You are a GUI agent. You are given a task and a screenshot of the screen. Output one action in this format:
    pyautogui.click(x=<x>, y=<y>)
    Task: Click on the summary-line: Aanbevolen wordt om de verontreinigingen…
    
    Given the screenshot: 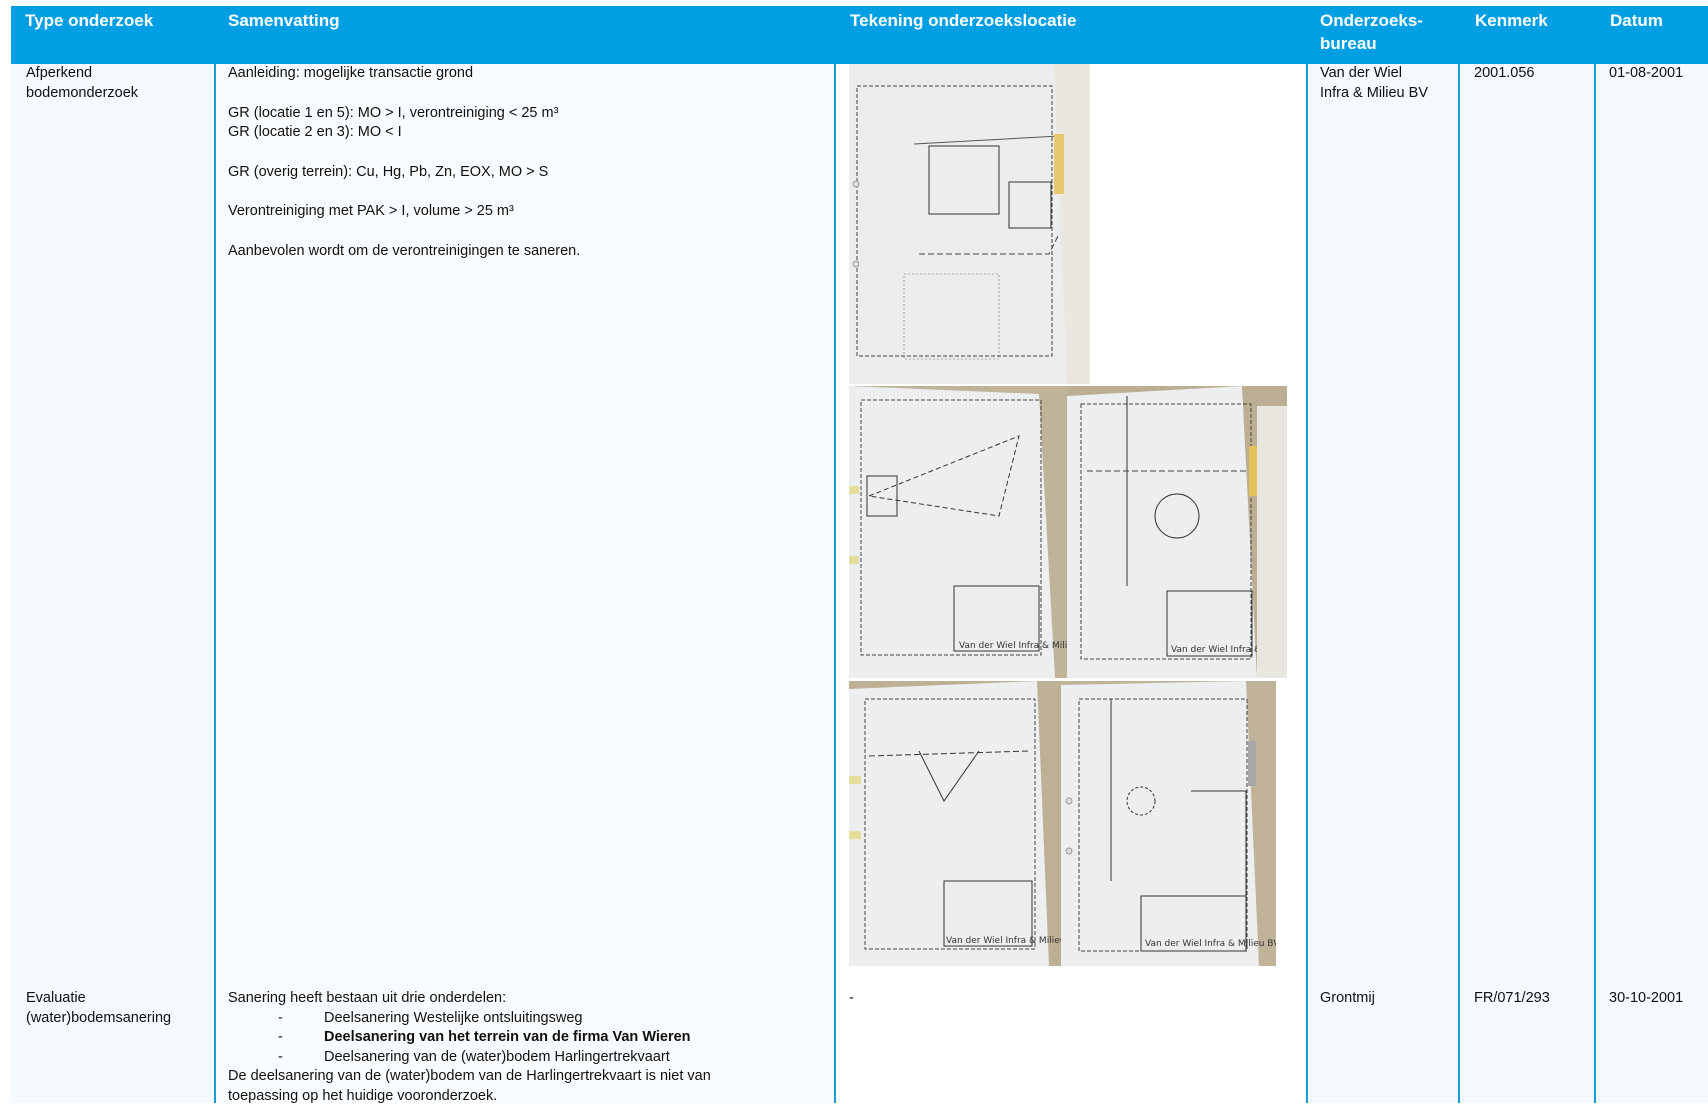 What is the action you would take?
    pyautogui.click(x=528, y=252)
    